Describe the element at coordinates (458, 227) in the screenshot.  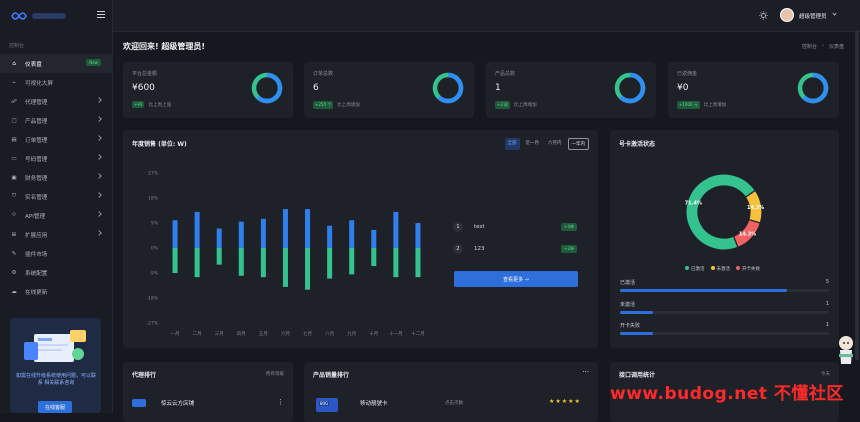
I see `rank-number: 1` at that location.